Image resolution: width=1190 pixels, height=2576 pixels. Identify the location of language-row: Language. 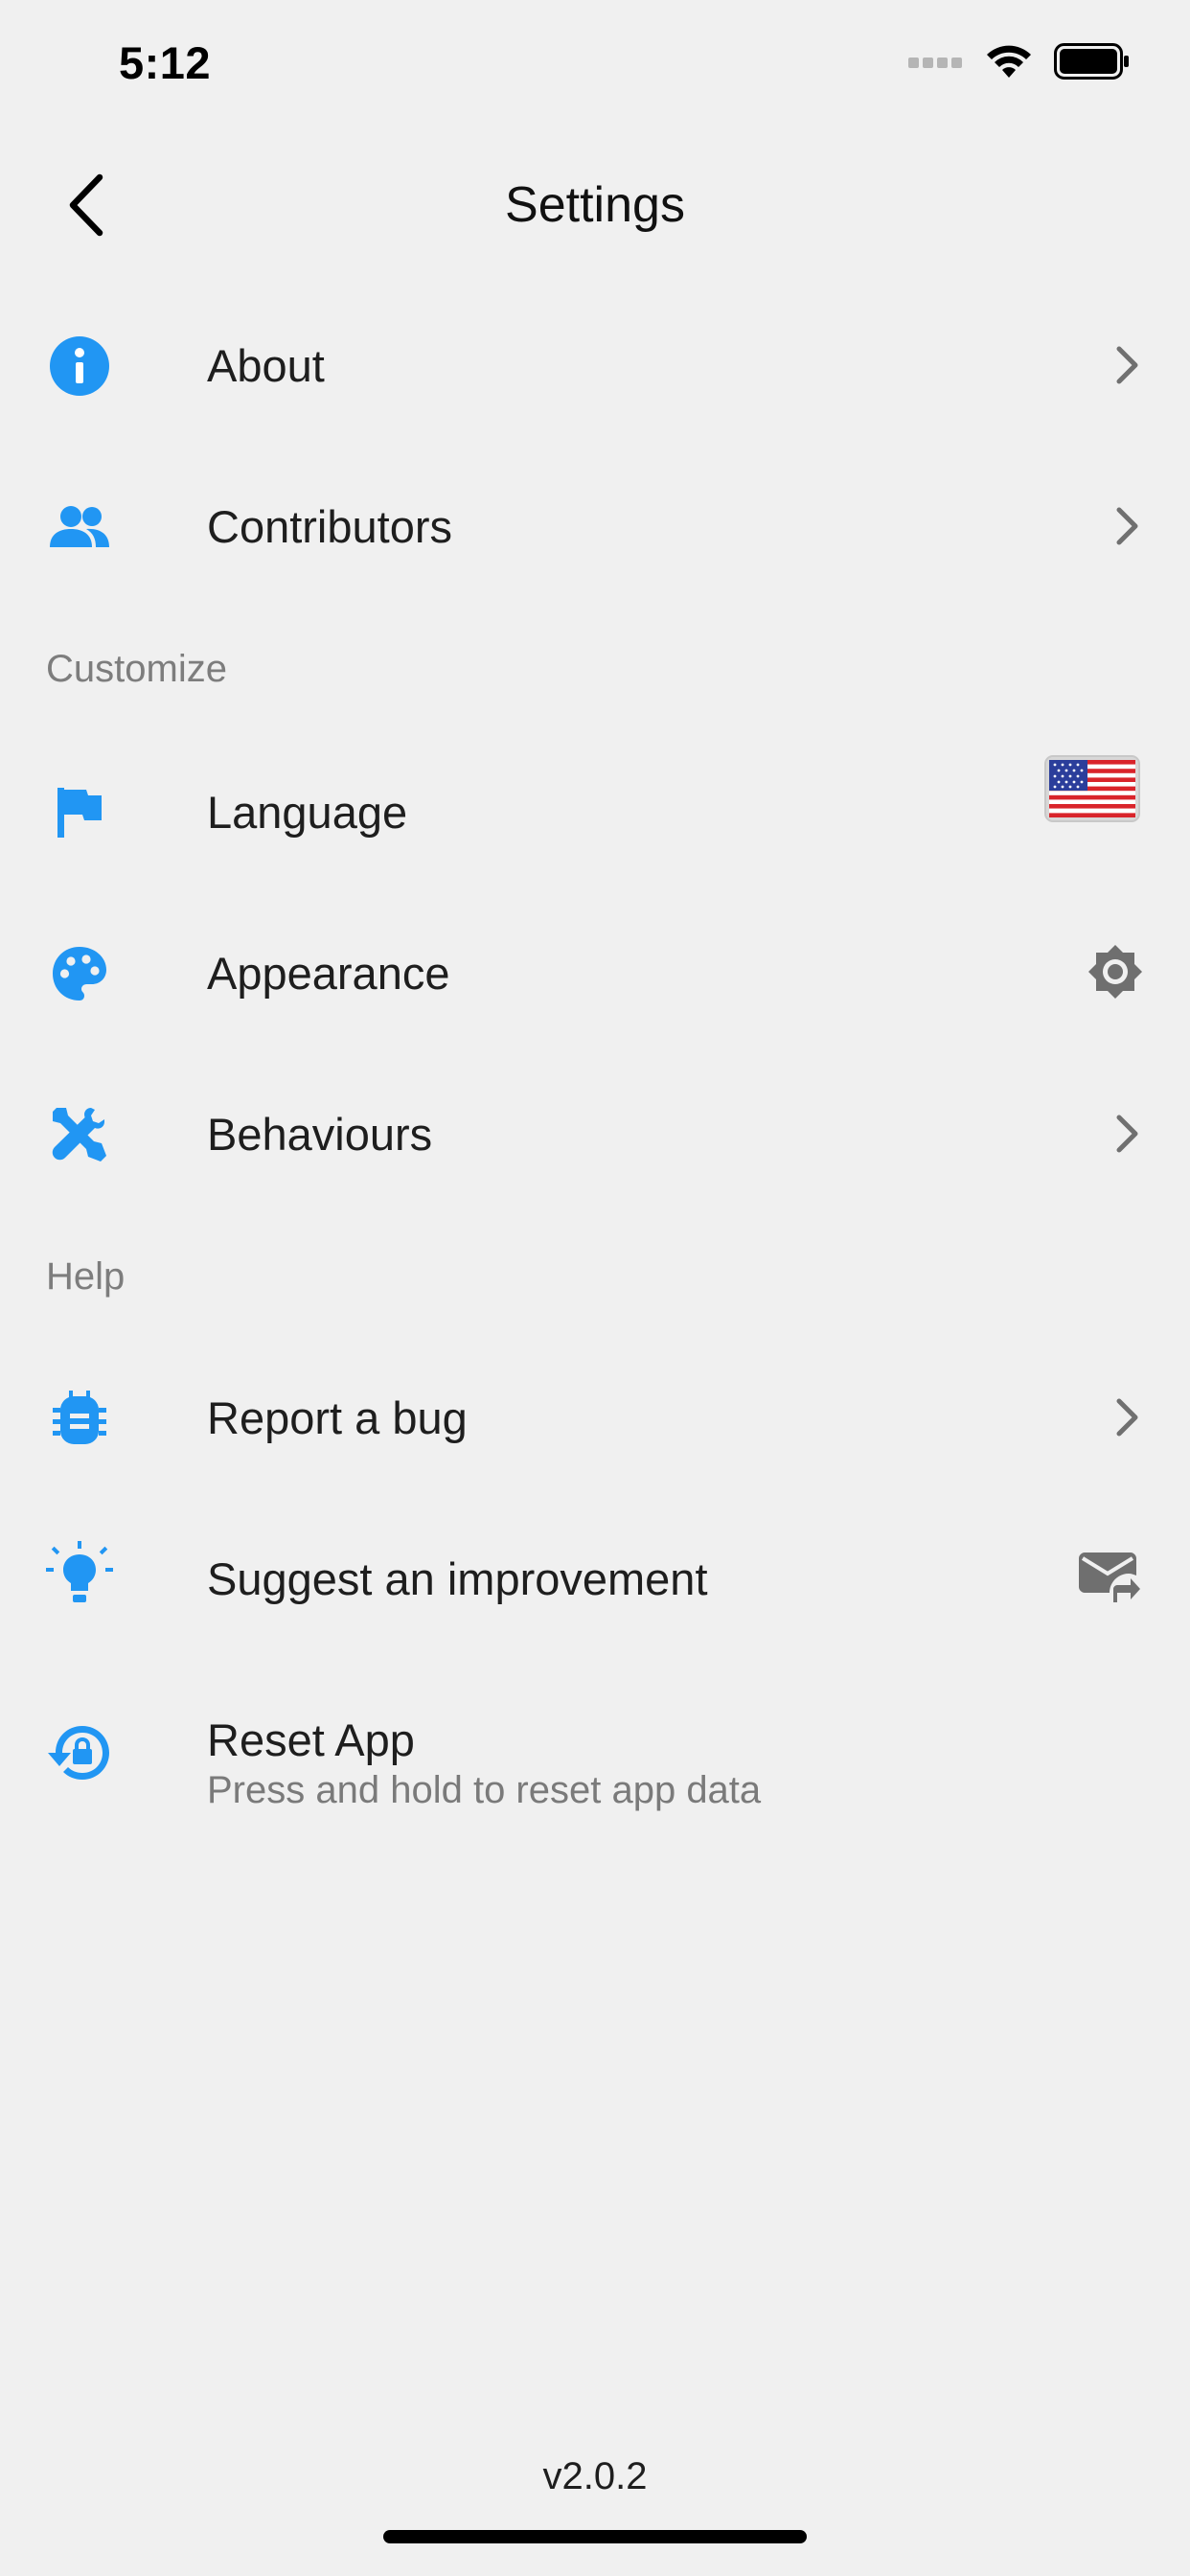
(595, 812).